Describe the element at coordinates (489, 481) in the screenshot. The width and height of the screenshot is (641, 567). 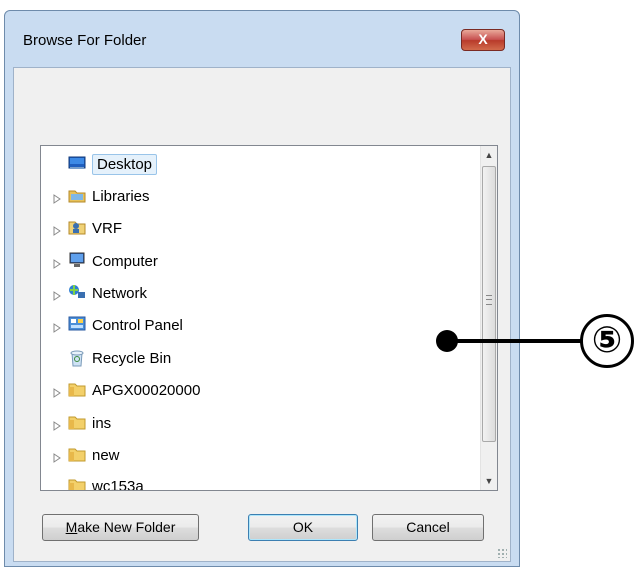
I see `scroll-down-button: ▼` at that location.